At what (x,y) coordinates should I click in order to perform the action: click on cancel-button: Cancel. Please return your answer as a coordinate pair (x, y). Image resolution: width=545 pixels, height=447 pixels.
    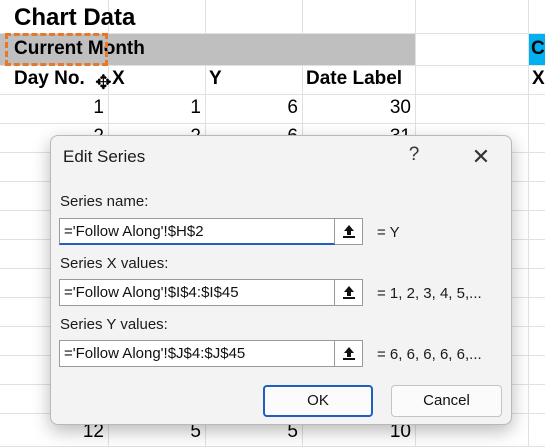
    Looking at the image, I should click on (446, 401).